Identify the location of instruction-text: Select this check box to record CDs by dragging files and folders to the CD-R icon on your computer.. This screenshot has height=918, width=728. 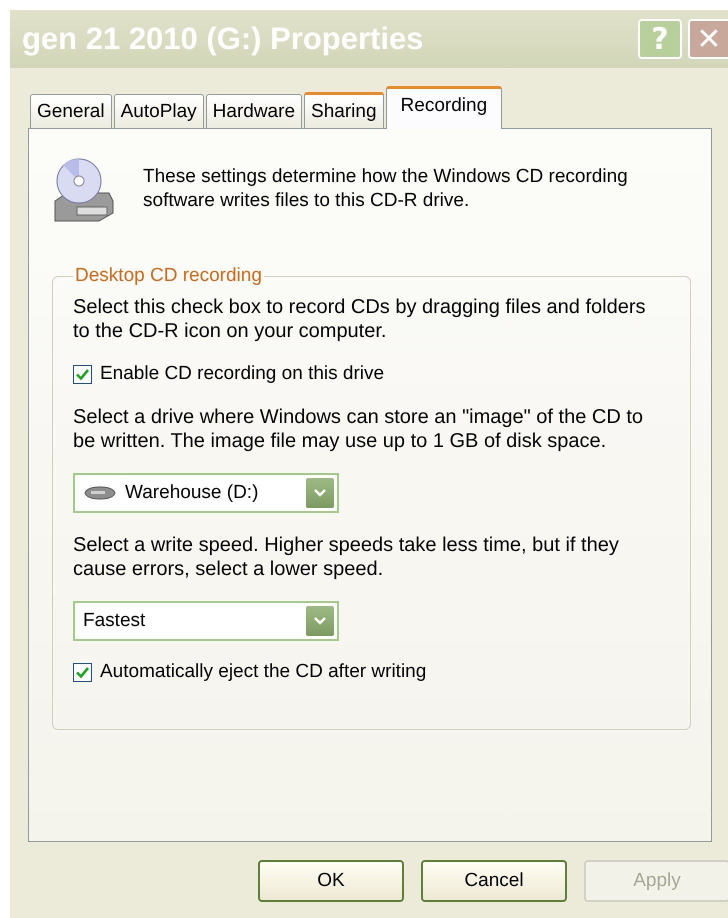
(360, 319).